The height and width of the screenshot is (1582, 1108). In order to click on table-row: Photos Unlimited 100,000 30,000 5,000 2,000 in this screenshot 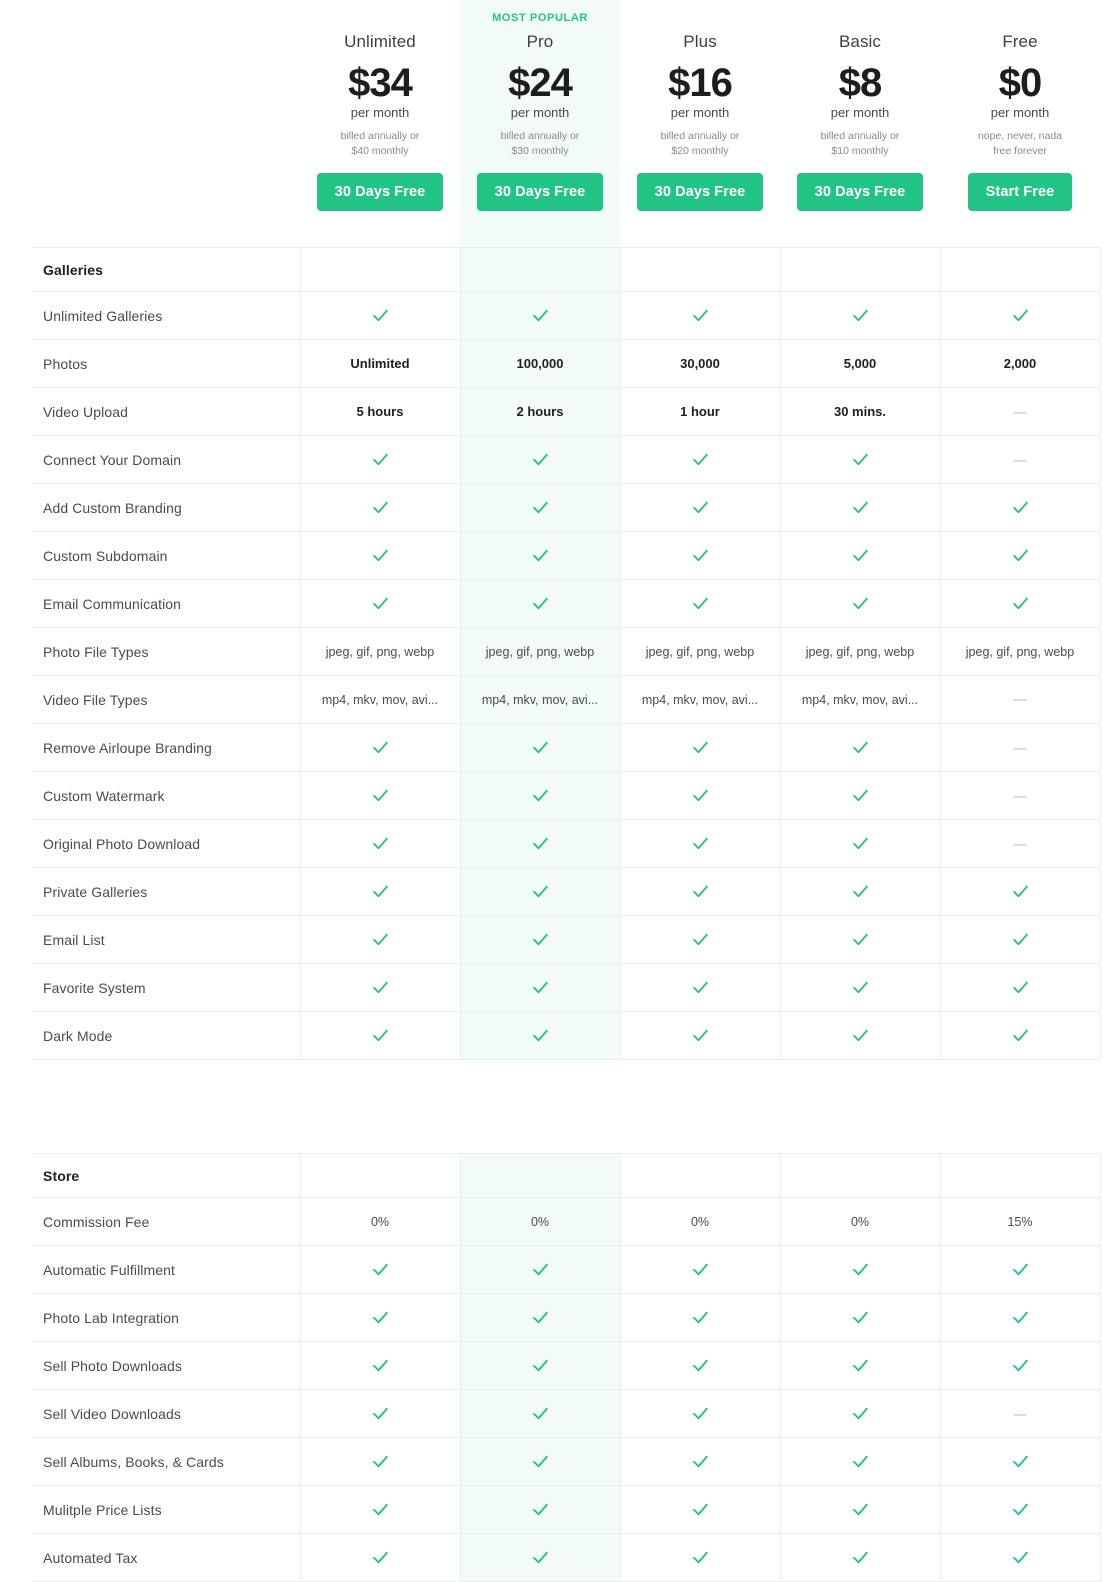, I will do `click(566, 363)`.